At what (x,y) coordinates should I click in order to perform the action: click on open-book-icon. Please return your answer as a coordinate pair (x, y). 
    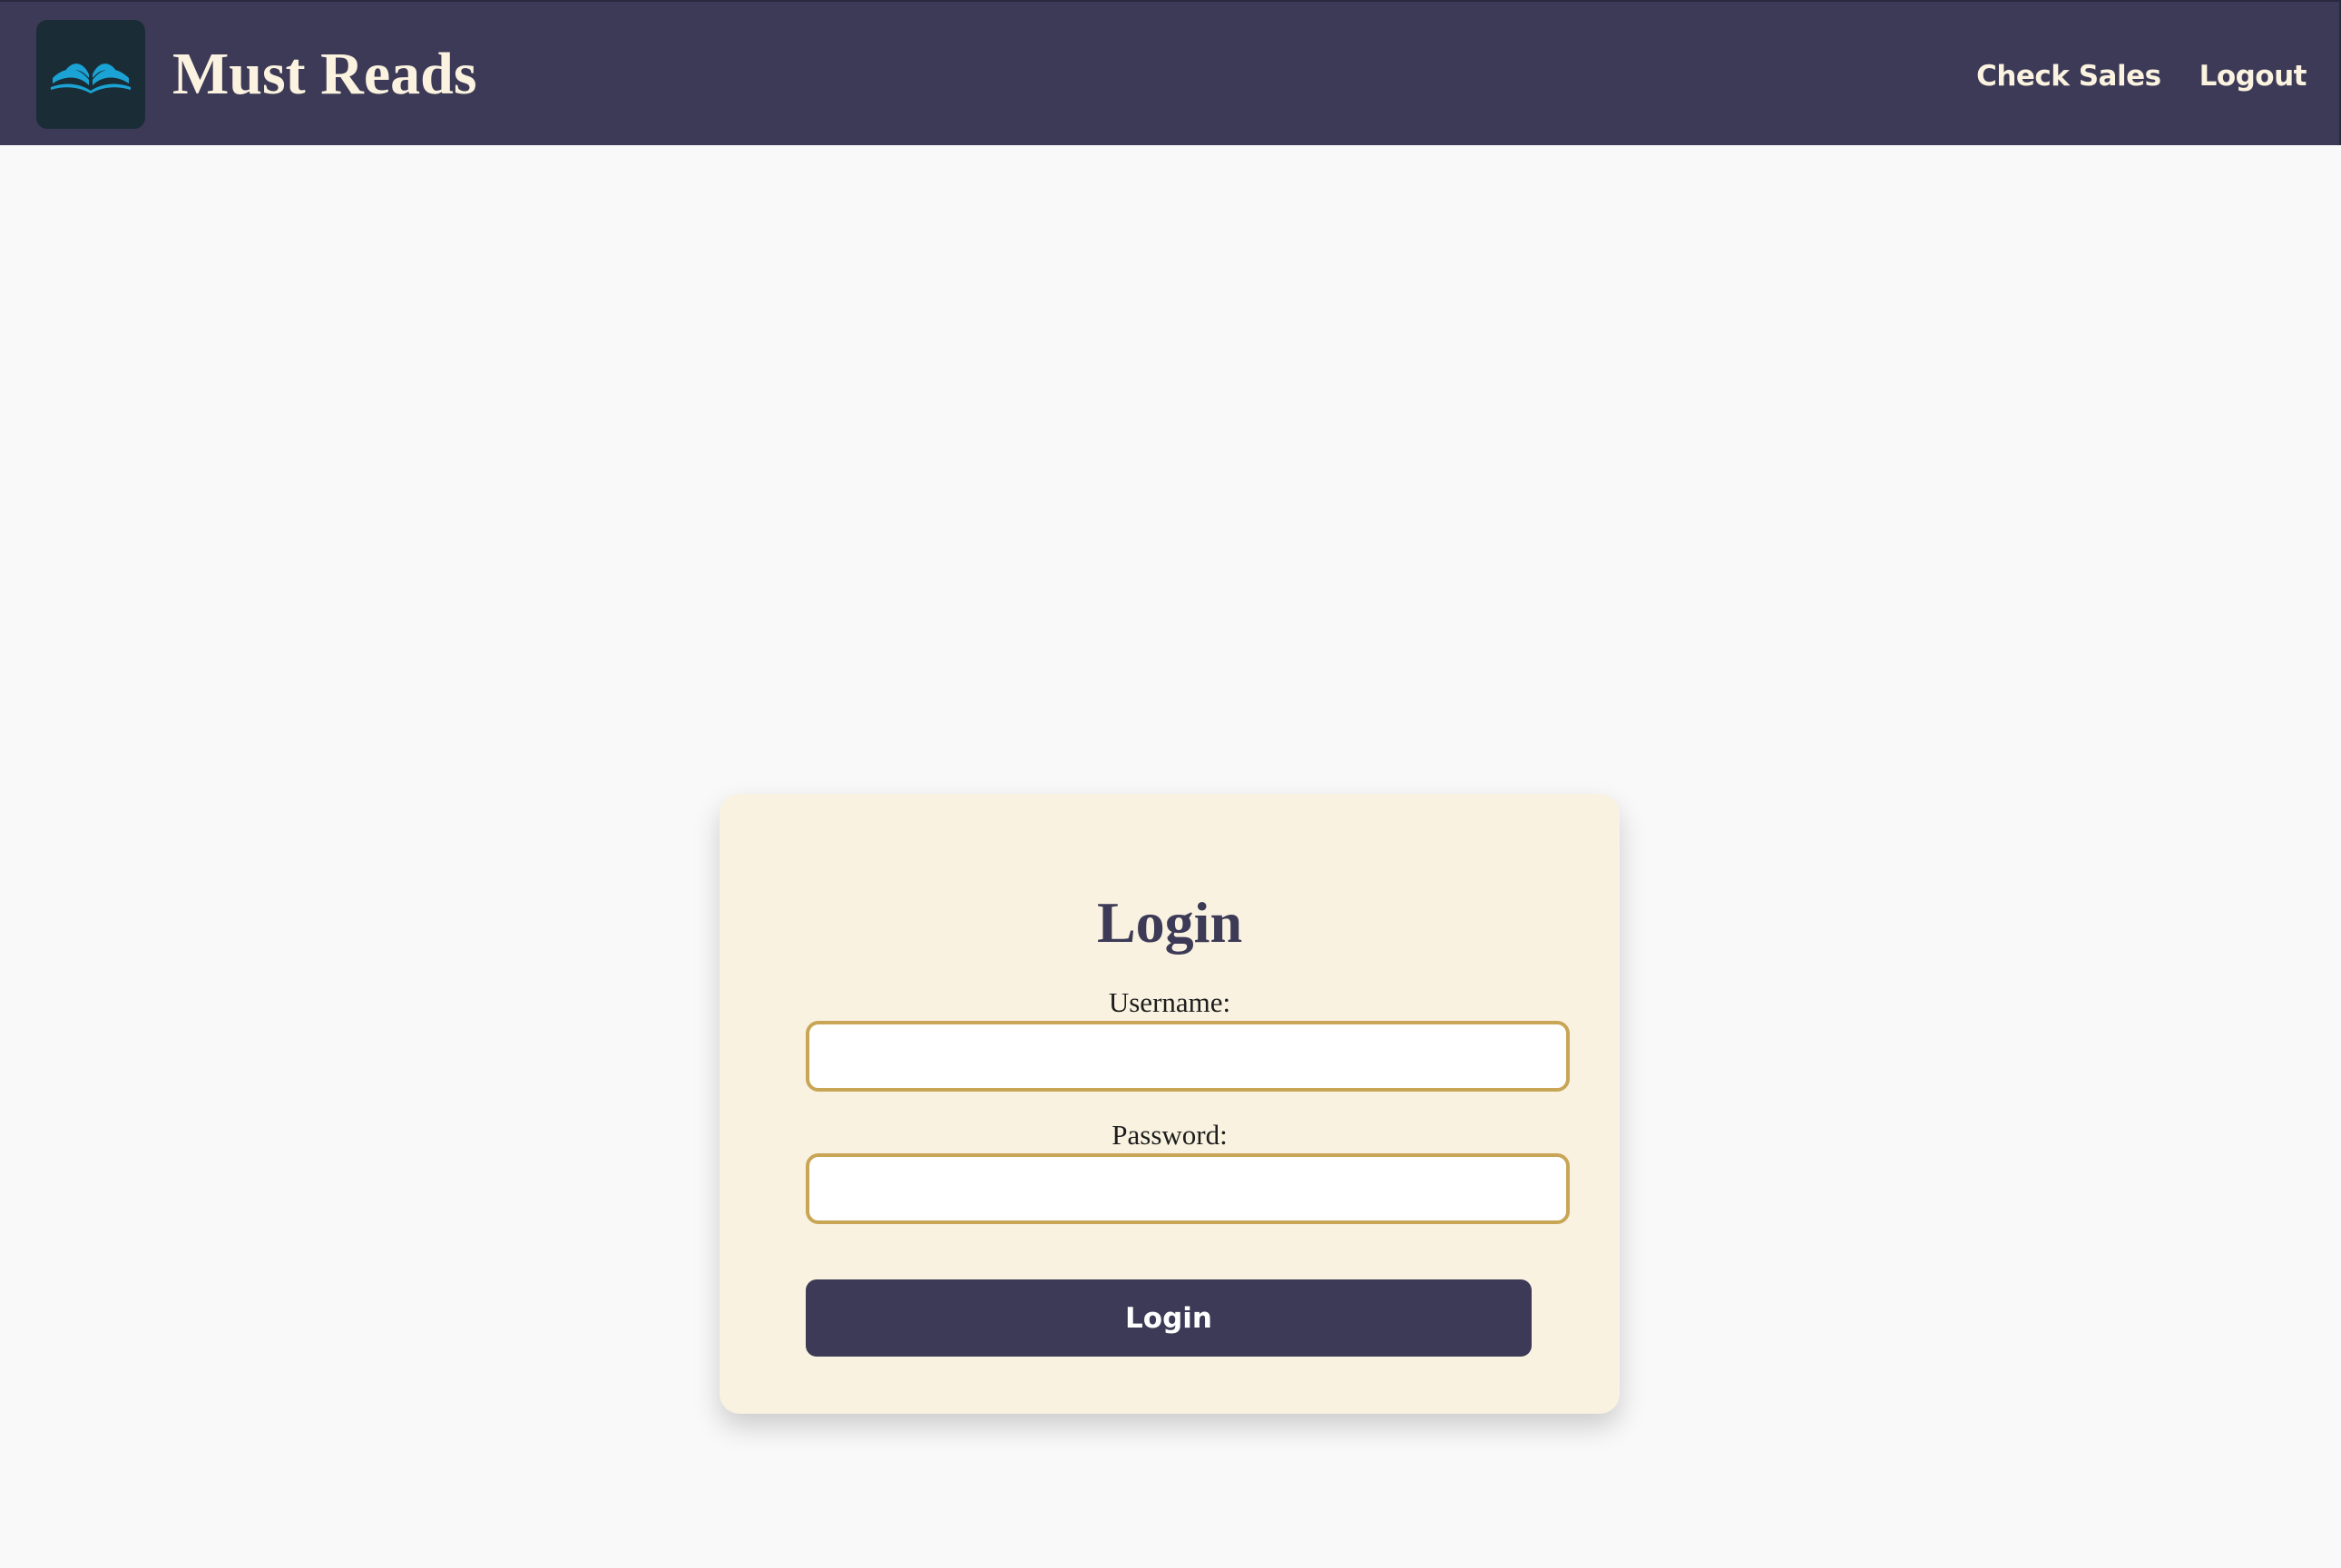
    Looking at the image, I should click on (91, 78).